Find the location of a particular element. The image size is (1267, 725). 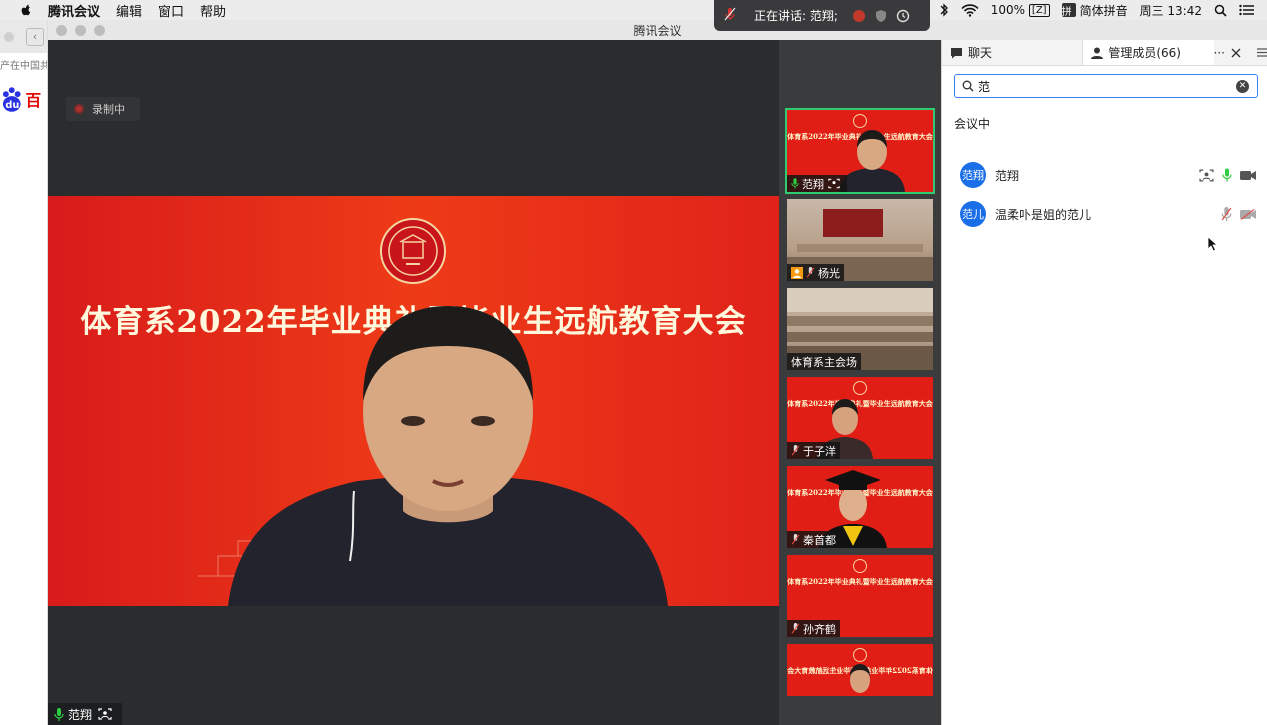

thumb-name: 于子洋 is located at coordinates (819, 451).